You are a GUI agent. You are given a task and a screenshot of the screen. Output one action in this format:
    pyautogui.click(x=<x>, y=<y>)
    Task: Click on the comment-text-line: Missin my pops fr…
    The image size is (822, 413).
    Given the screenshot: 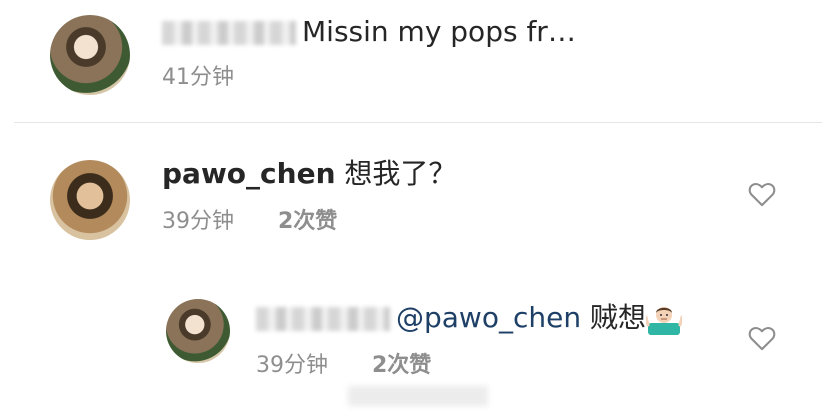 What is the action you would take?
    pyautogui.click(x=369, y=32)
    